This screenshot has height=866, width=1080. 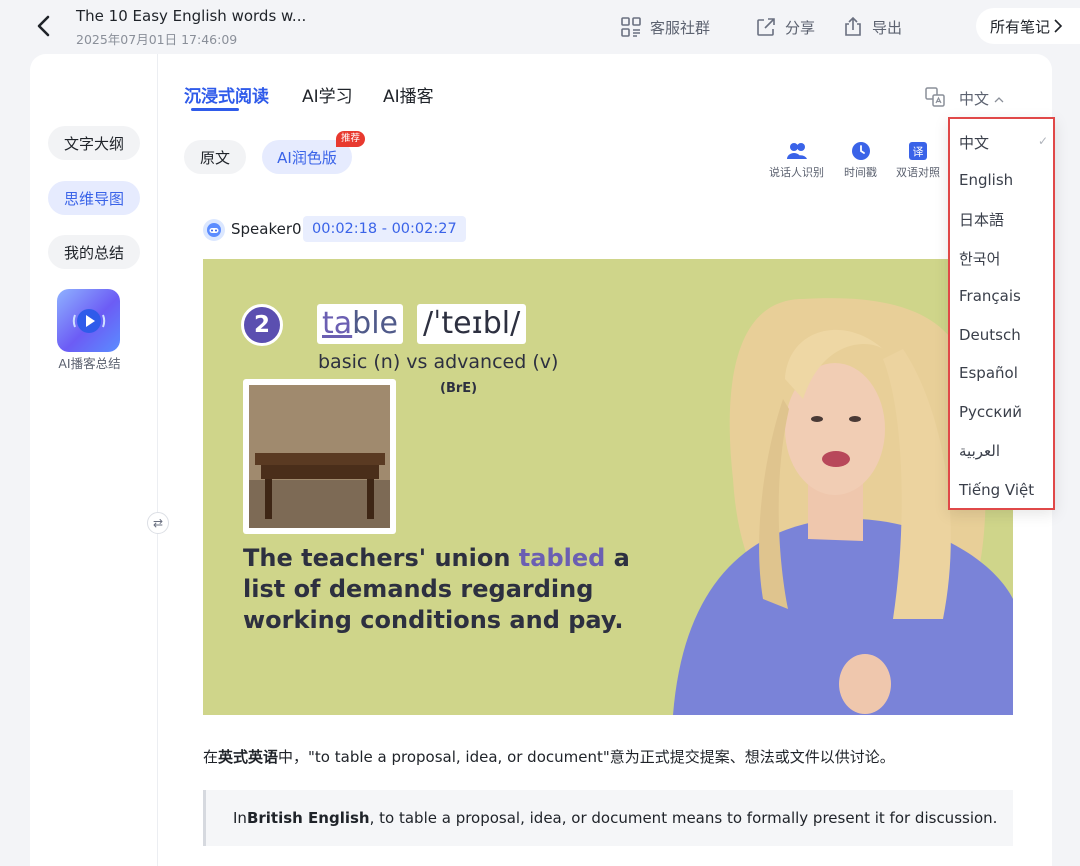 What do you see at coordinates (979, 451) in the screenshot?
I see `language-option-ar: العربية` at bounding box center [979, 451].